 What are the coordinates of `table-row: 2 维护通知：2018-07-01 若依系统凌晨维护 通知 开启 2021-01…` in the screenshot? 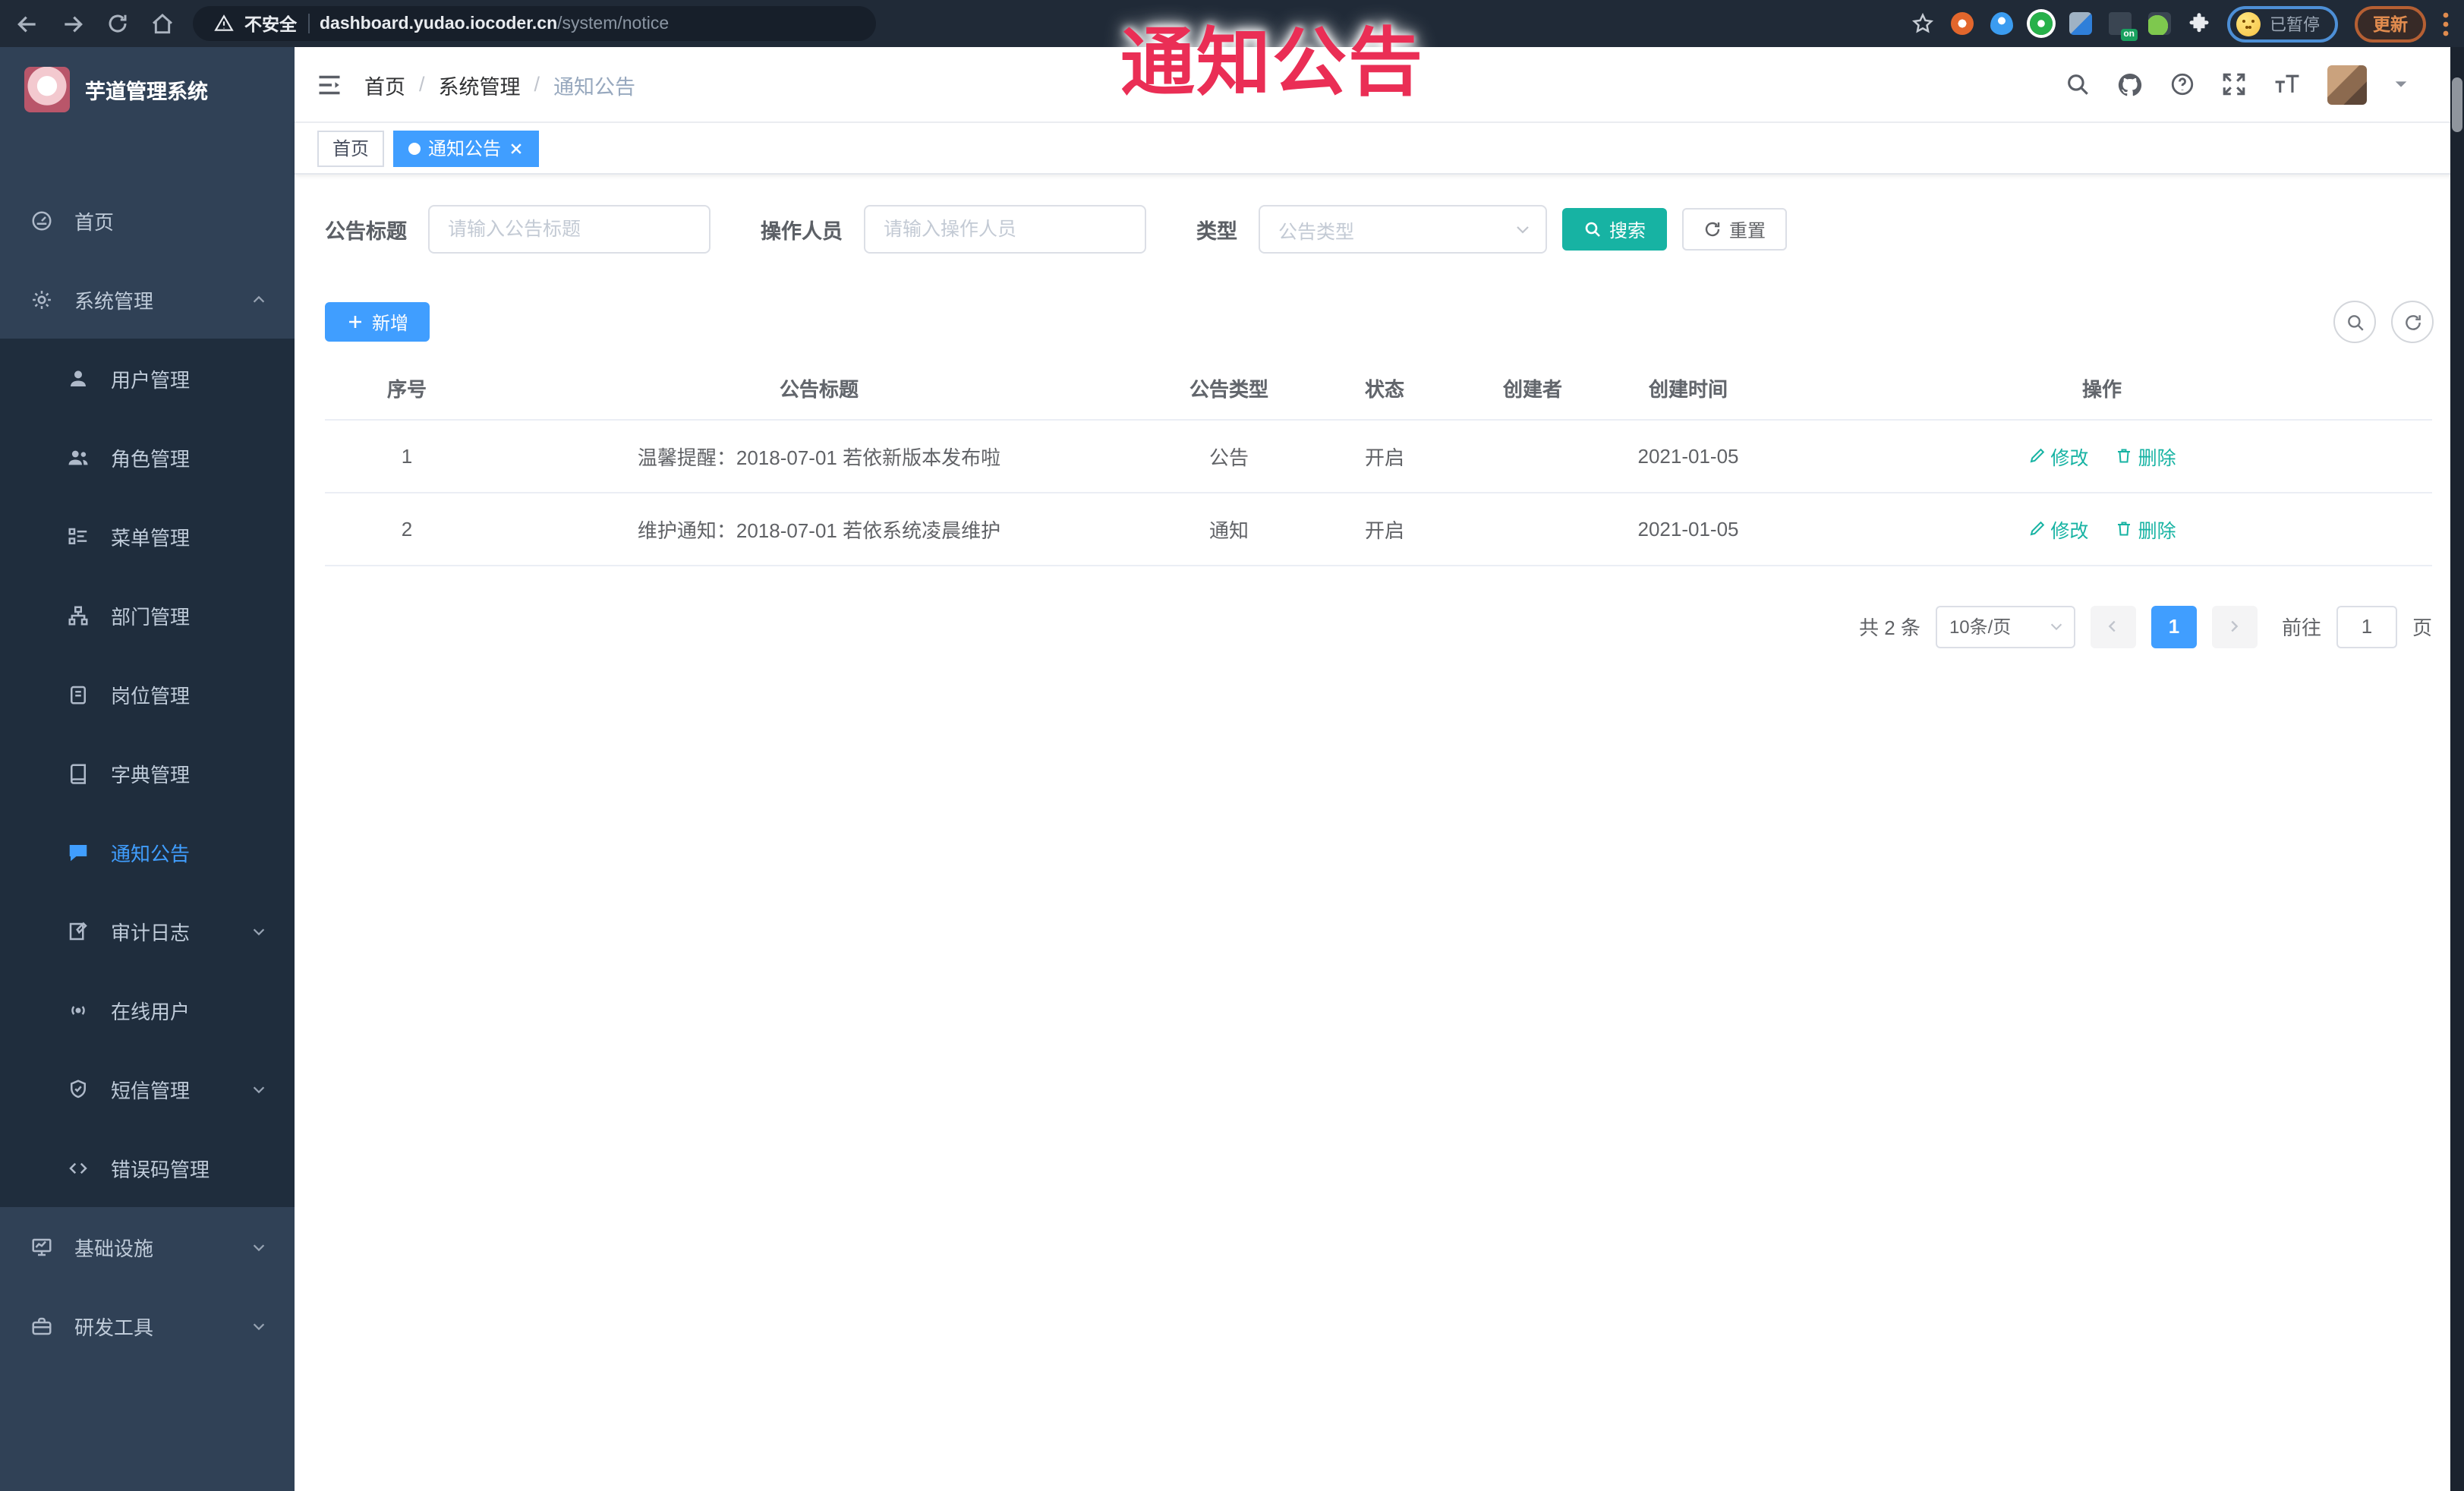 It's located at (1379, 529).